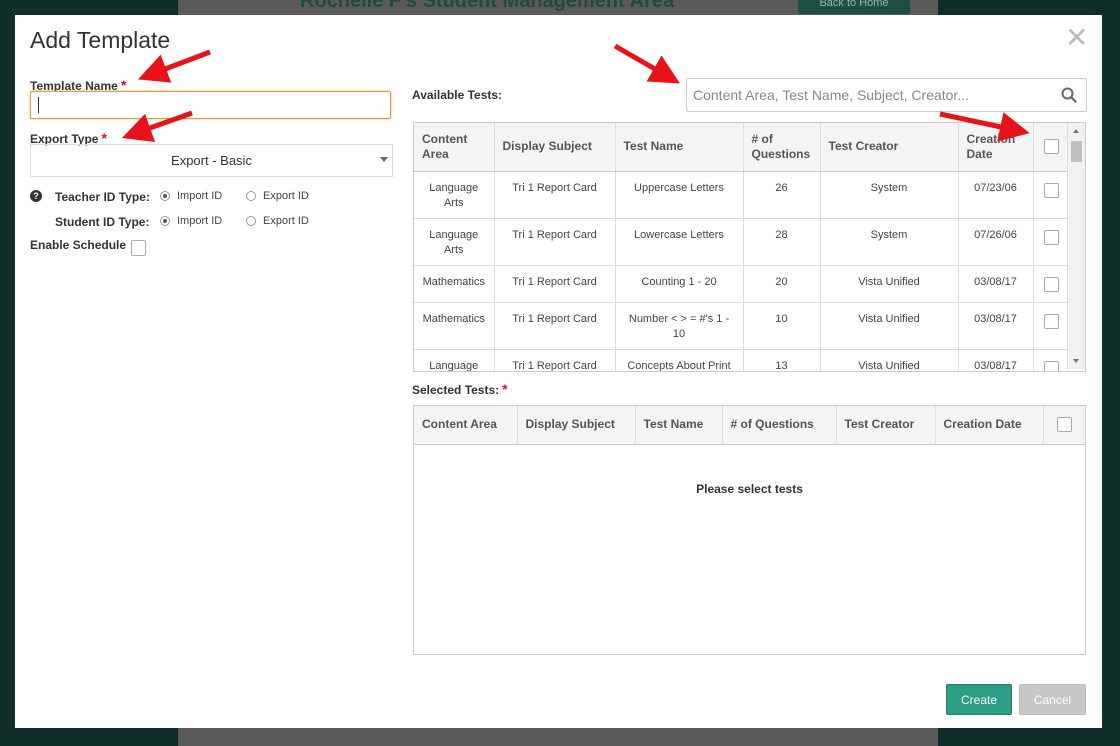  I want to click on arrow-search, so click(646, 63).